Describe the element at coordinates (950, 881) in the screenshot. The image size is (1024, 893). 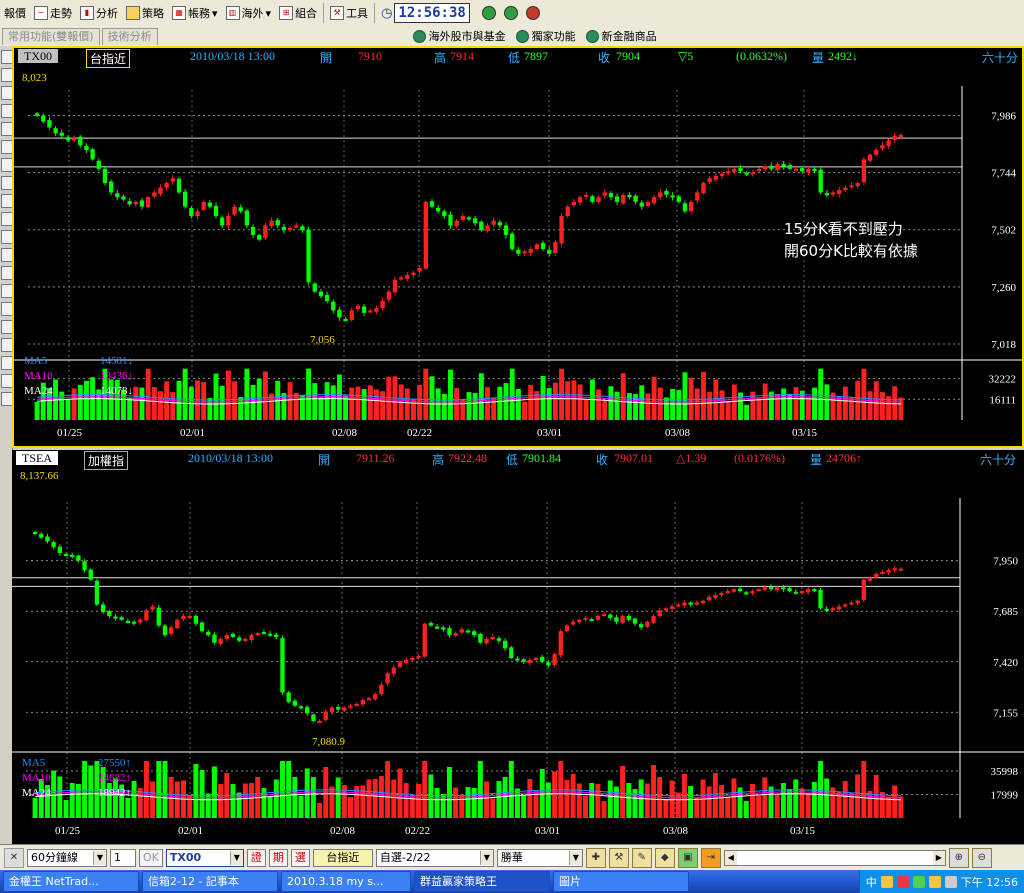
I see `volume-icon` at that location.